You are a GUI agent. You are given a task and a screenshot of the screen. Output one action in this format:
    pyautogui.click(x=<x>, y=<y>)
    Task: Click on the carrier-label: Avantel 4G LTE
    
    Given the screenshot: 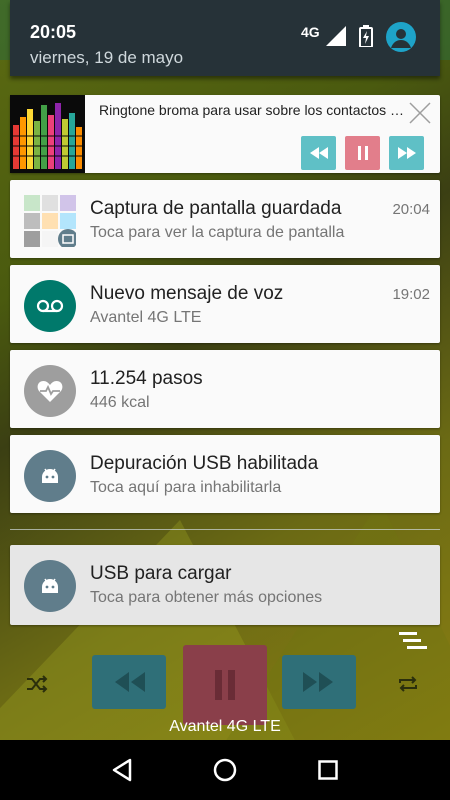 What is the action you would take?
    pyautogui.click(x=225, y=726)
    